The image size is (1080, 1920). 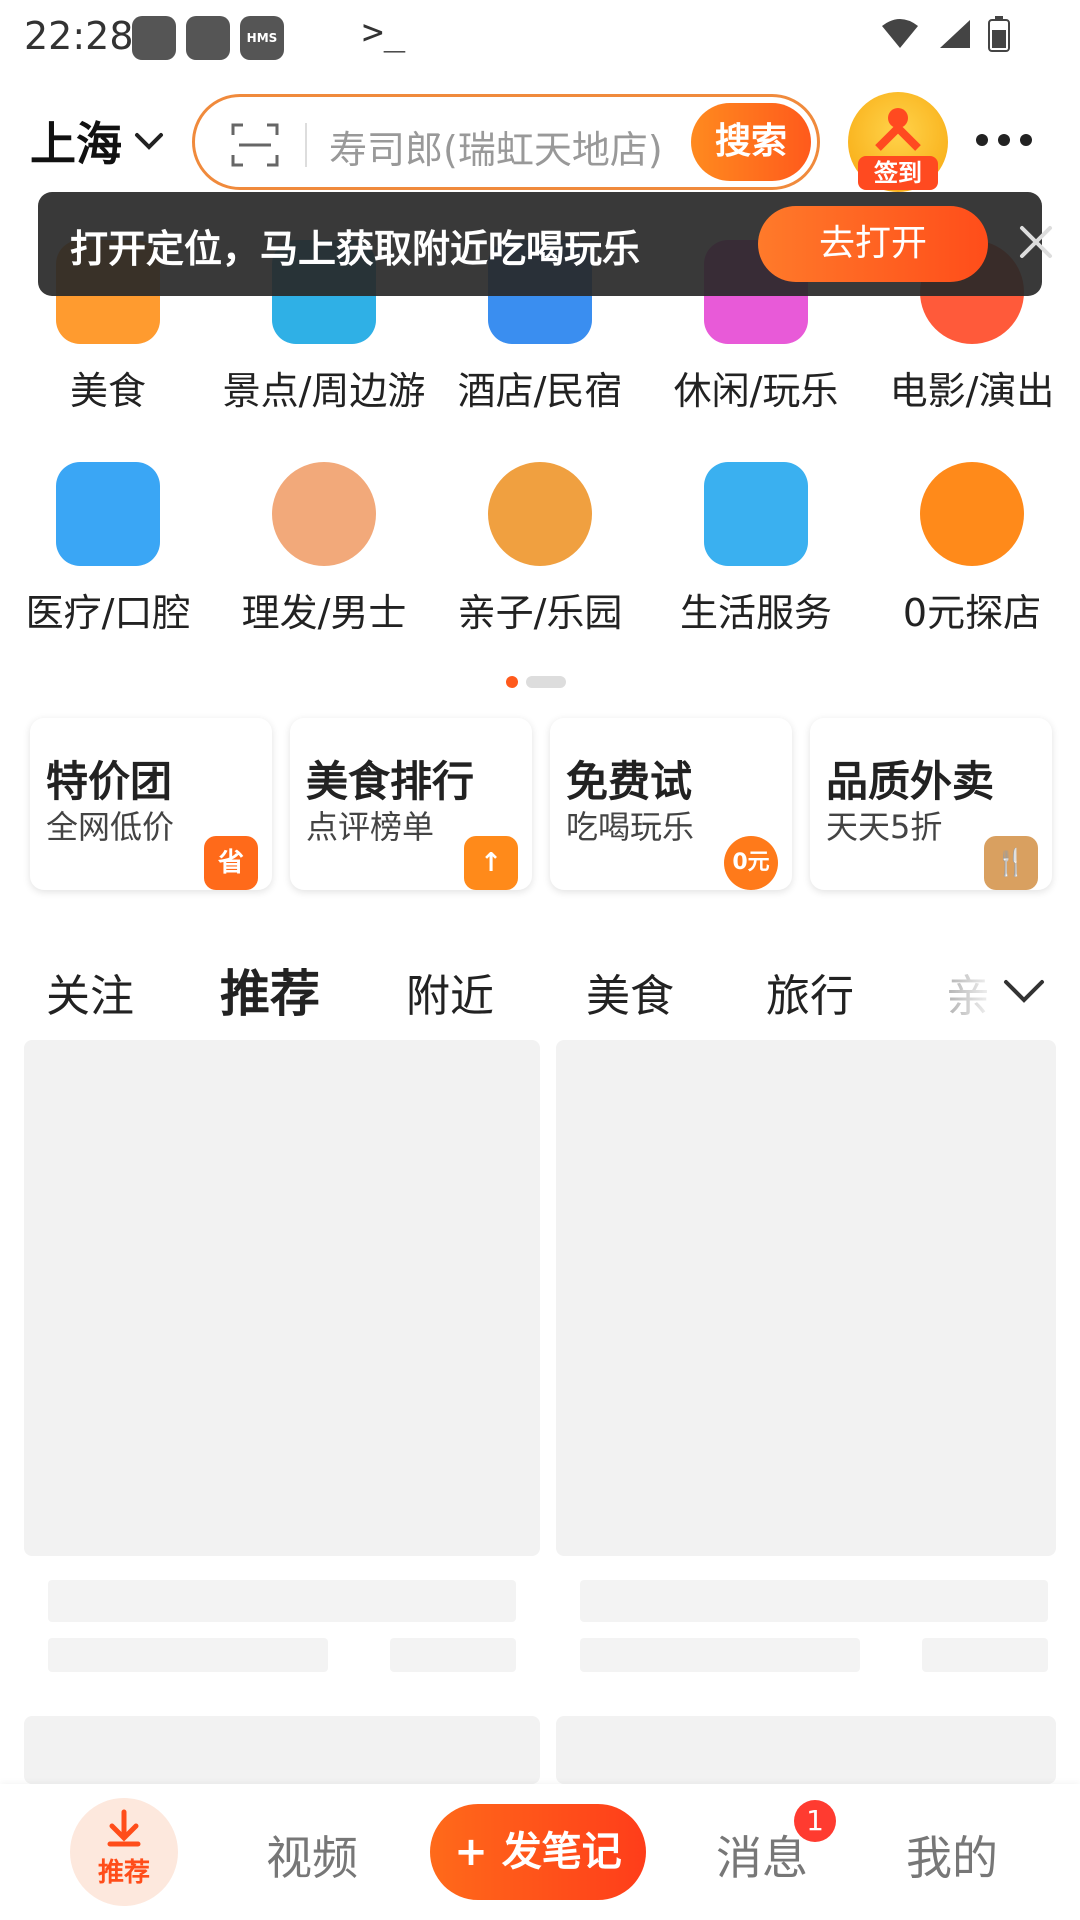 What do you see at coordinates (255, 145) in the screenshot?
I see `scan-icon` at bounding box center [255, 145].